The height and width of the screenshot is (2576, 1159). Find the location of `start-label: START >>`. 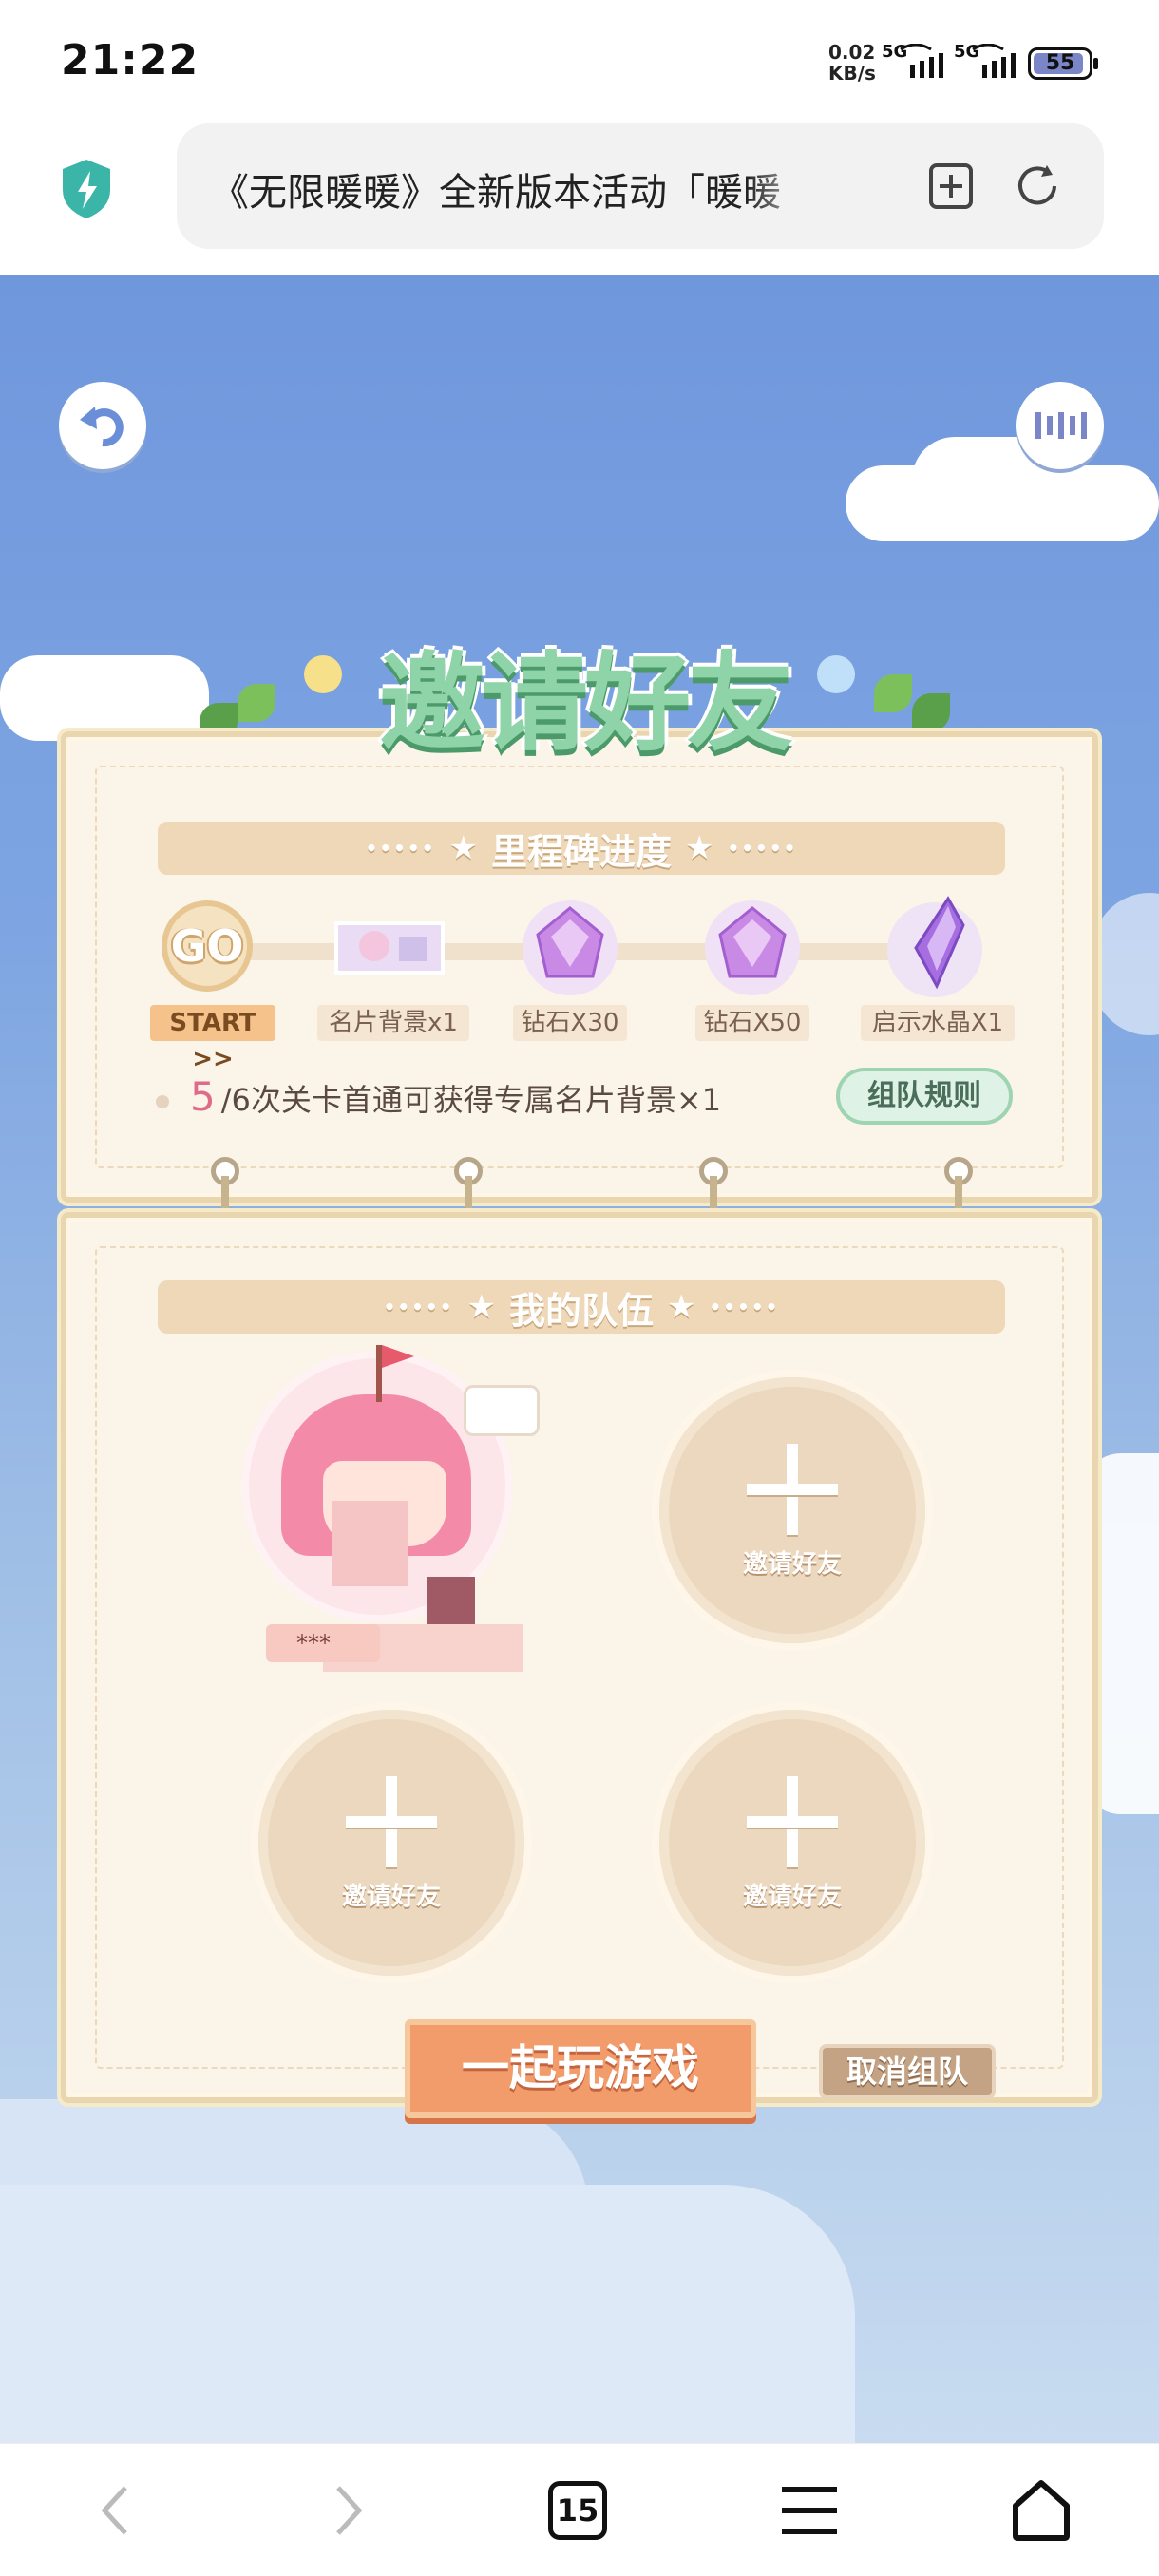

start-label: START >> is located at coordinates (213, 1039).